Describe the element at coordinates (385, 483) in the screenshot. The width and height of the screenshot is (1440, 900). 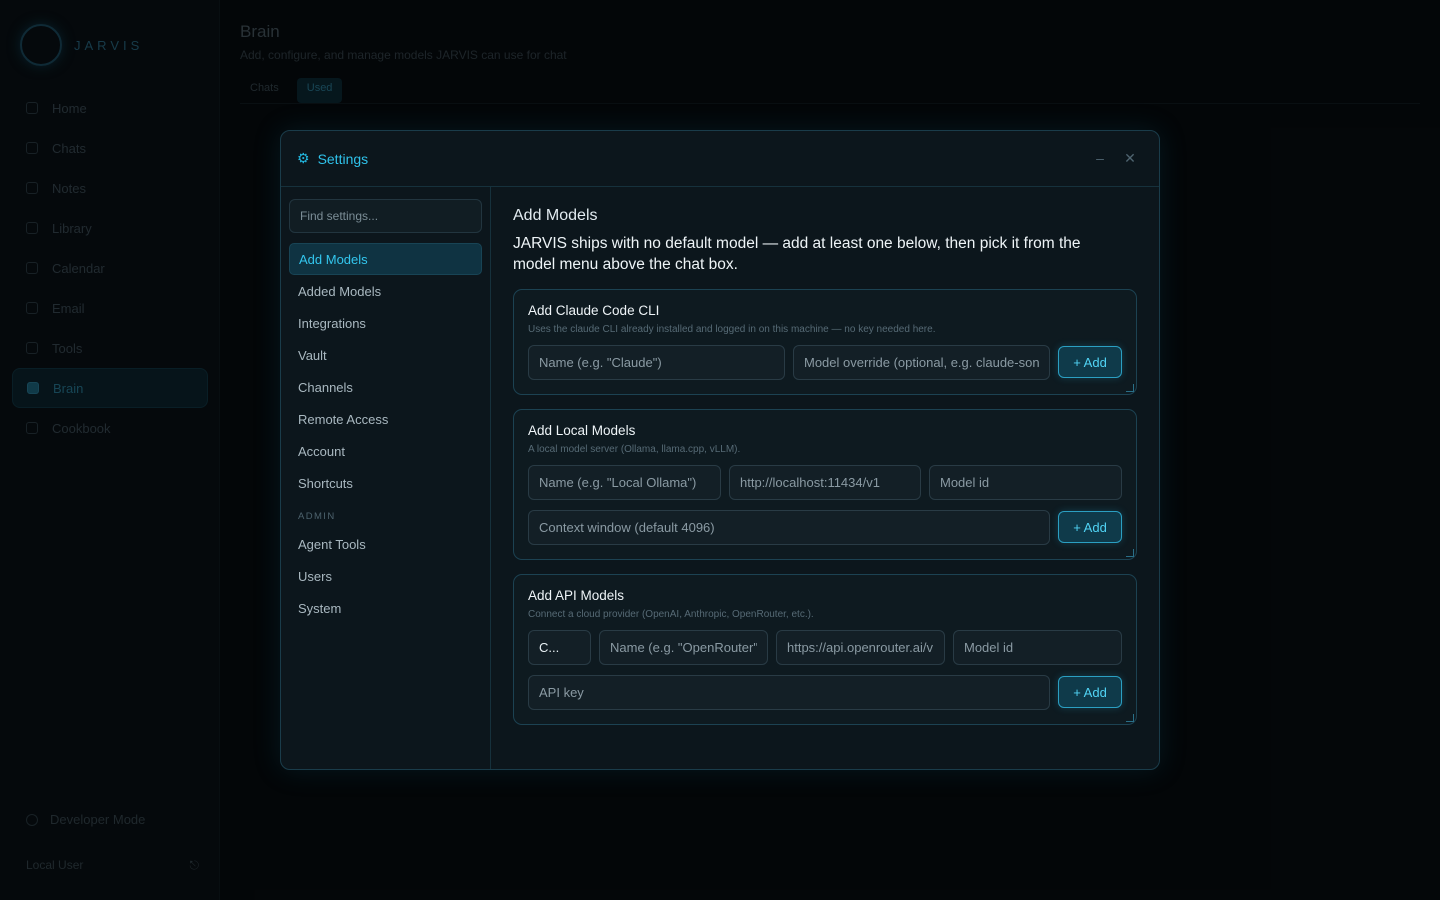
I see `settings-nav-shortcuts: Shortcuts` at that location.